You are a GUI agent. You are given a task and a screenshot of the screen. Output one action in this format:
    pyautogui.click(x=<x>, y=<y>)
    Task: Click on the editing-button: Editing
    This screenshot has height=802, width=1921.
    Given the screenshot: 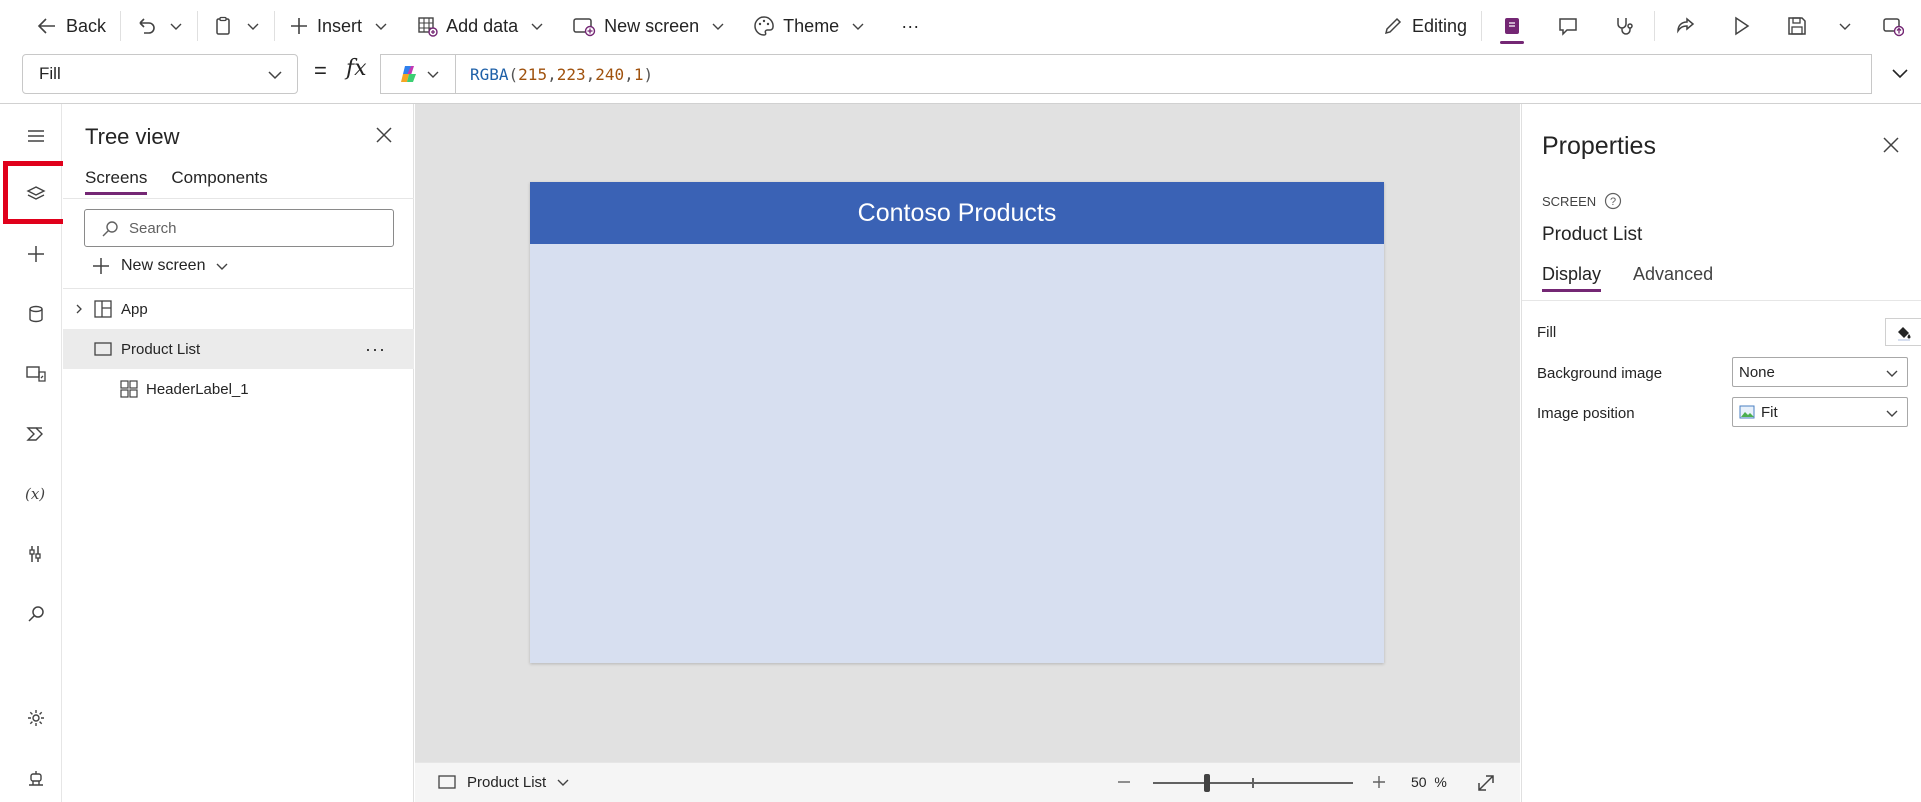 What is the action you would take?
    pyautogui.click(x=1424, y=26)
    